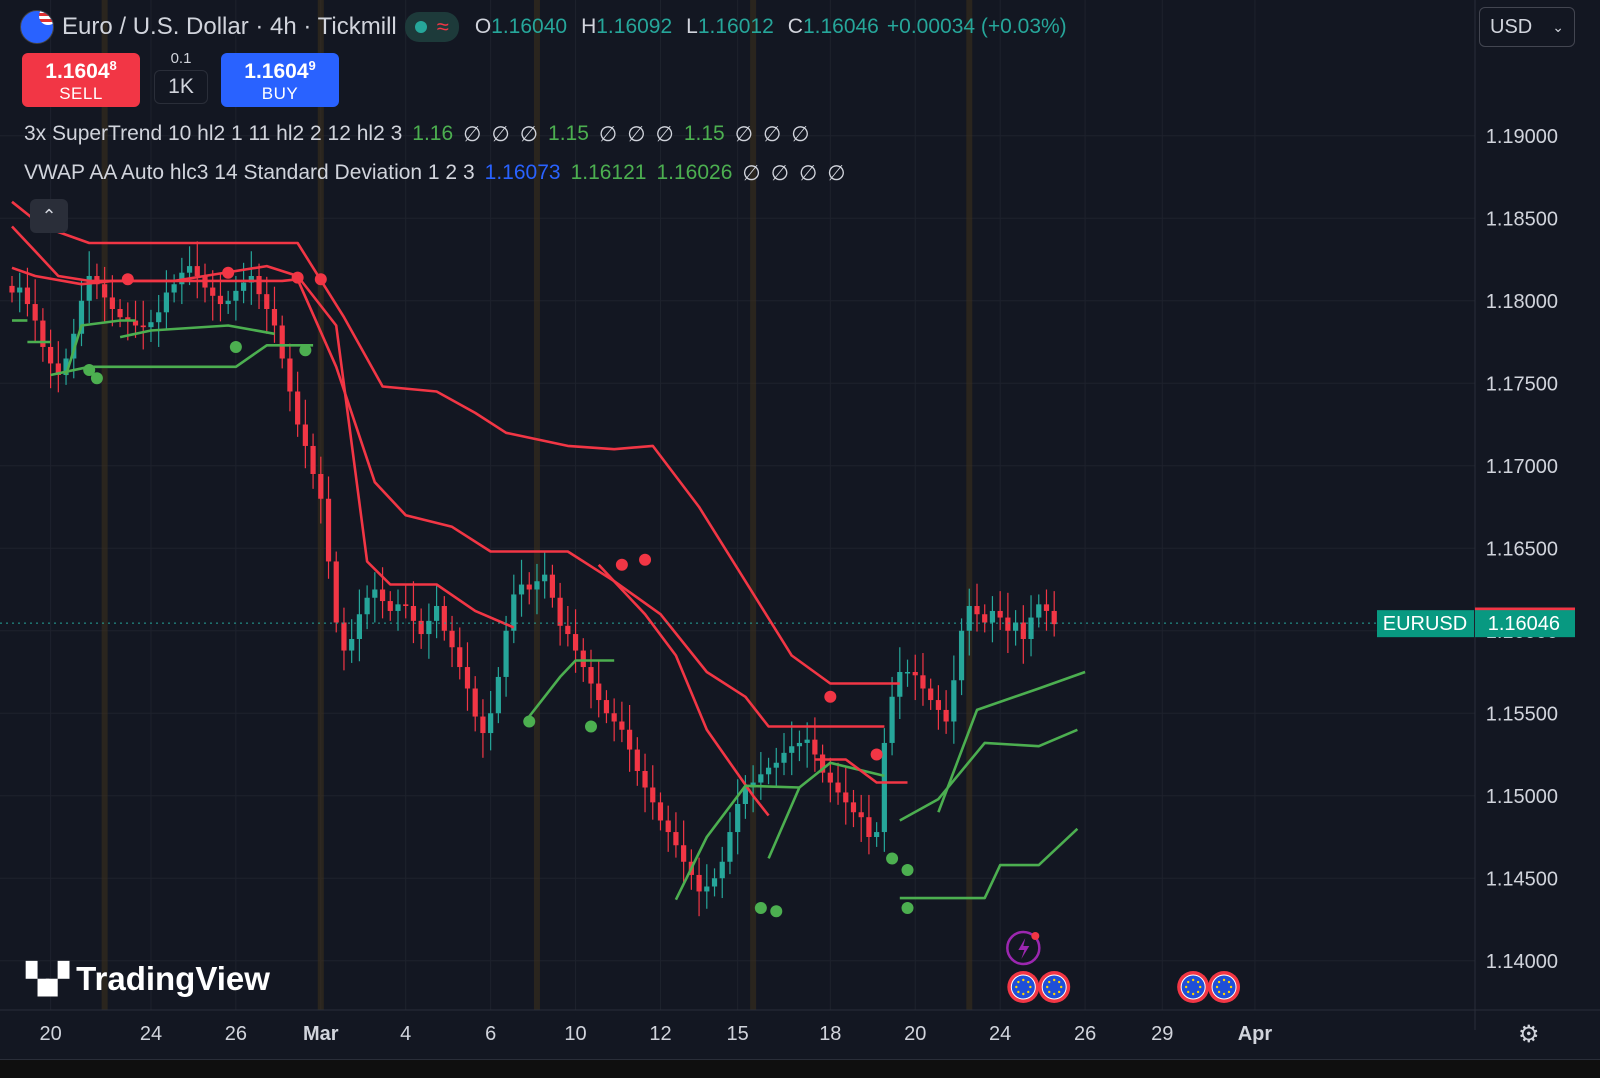  I want to click on market-status: ≈, so click(431, 27).